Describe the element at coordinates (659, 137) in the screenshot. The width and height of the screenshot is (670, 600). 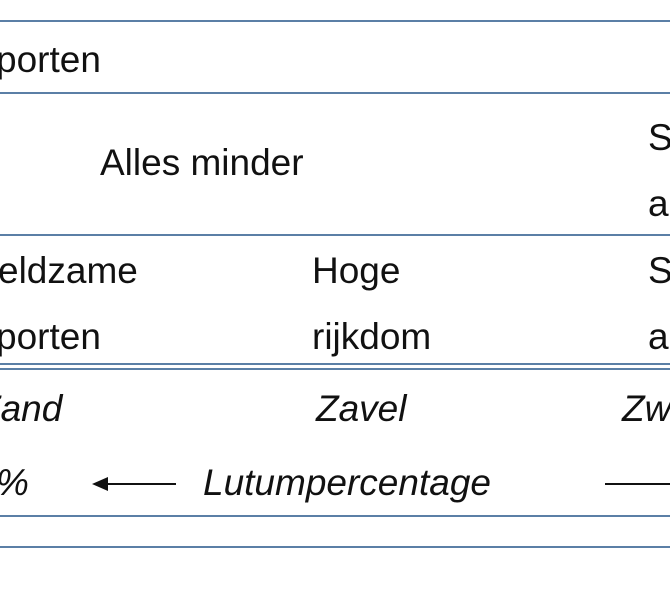
I see `row2-col3-line1: S` at that location.